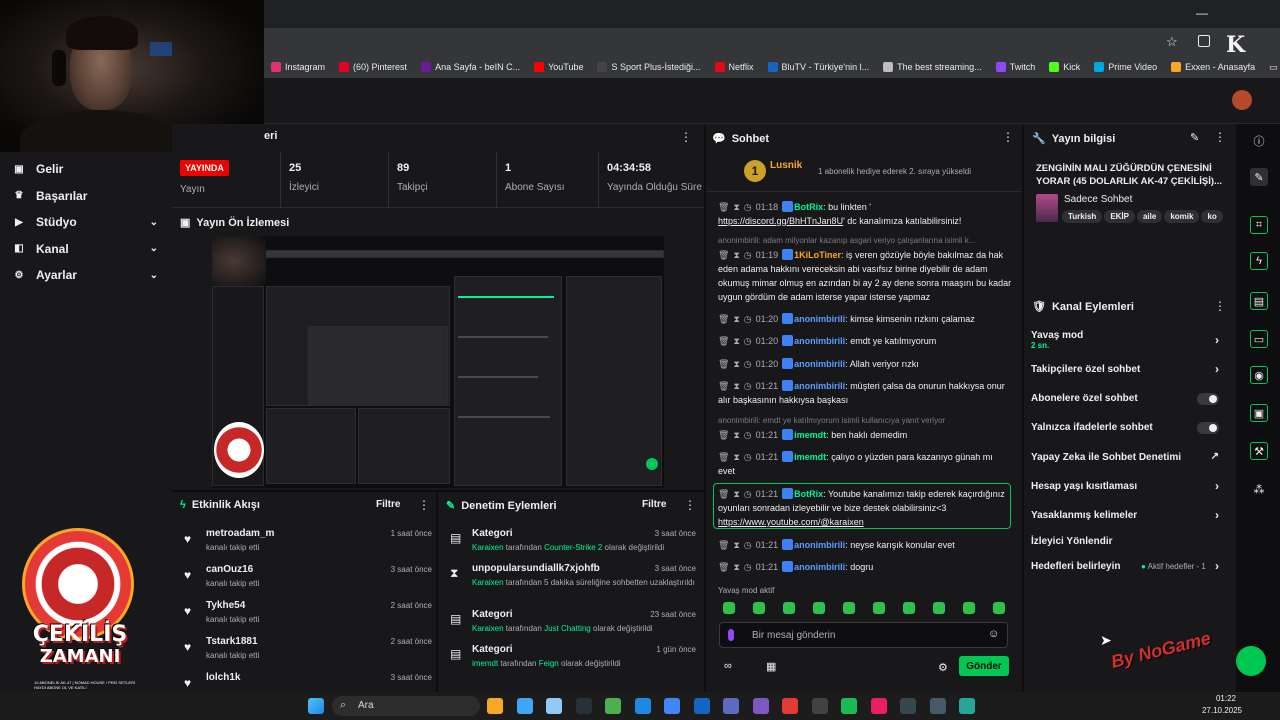 Image resolution: width=1280 pixels, height=720 pixels. What do you see at coordinates (817, 255) in the screenshot?
I see `chat-username: 1KiLoTiner` at bounding box center [817, 255].